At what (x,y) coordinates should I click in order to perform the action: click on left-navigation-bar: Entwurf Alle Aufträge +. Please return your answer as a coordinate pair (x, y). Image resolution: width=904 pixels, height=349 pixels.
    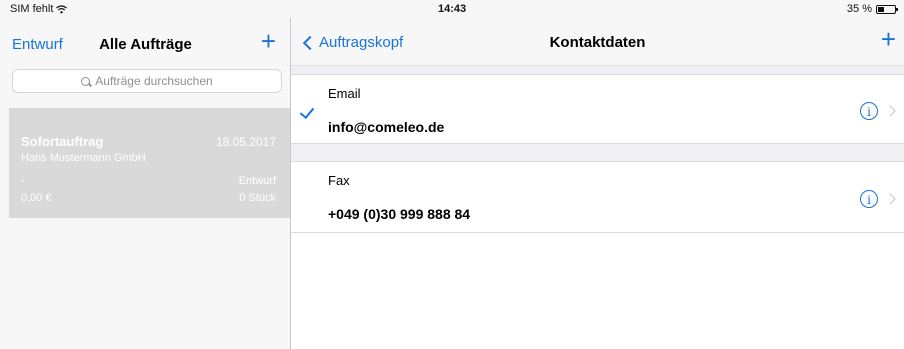
    Looking at the image, I should click on (145, 40).